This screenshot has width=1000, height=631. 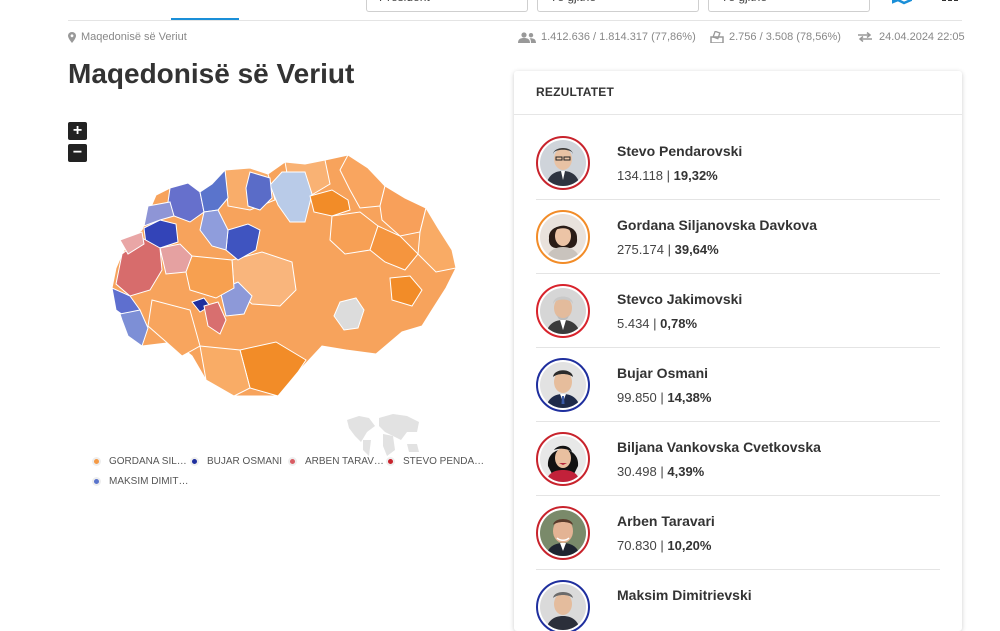 I want to click on candidate-name: Bujar Osmani, so click(x=663, y=373).